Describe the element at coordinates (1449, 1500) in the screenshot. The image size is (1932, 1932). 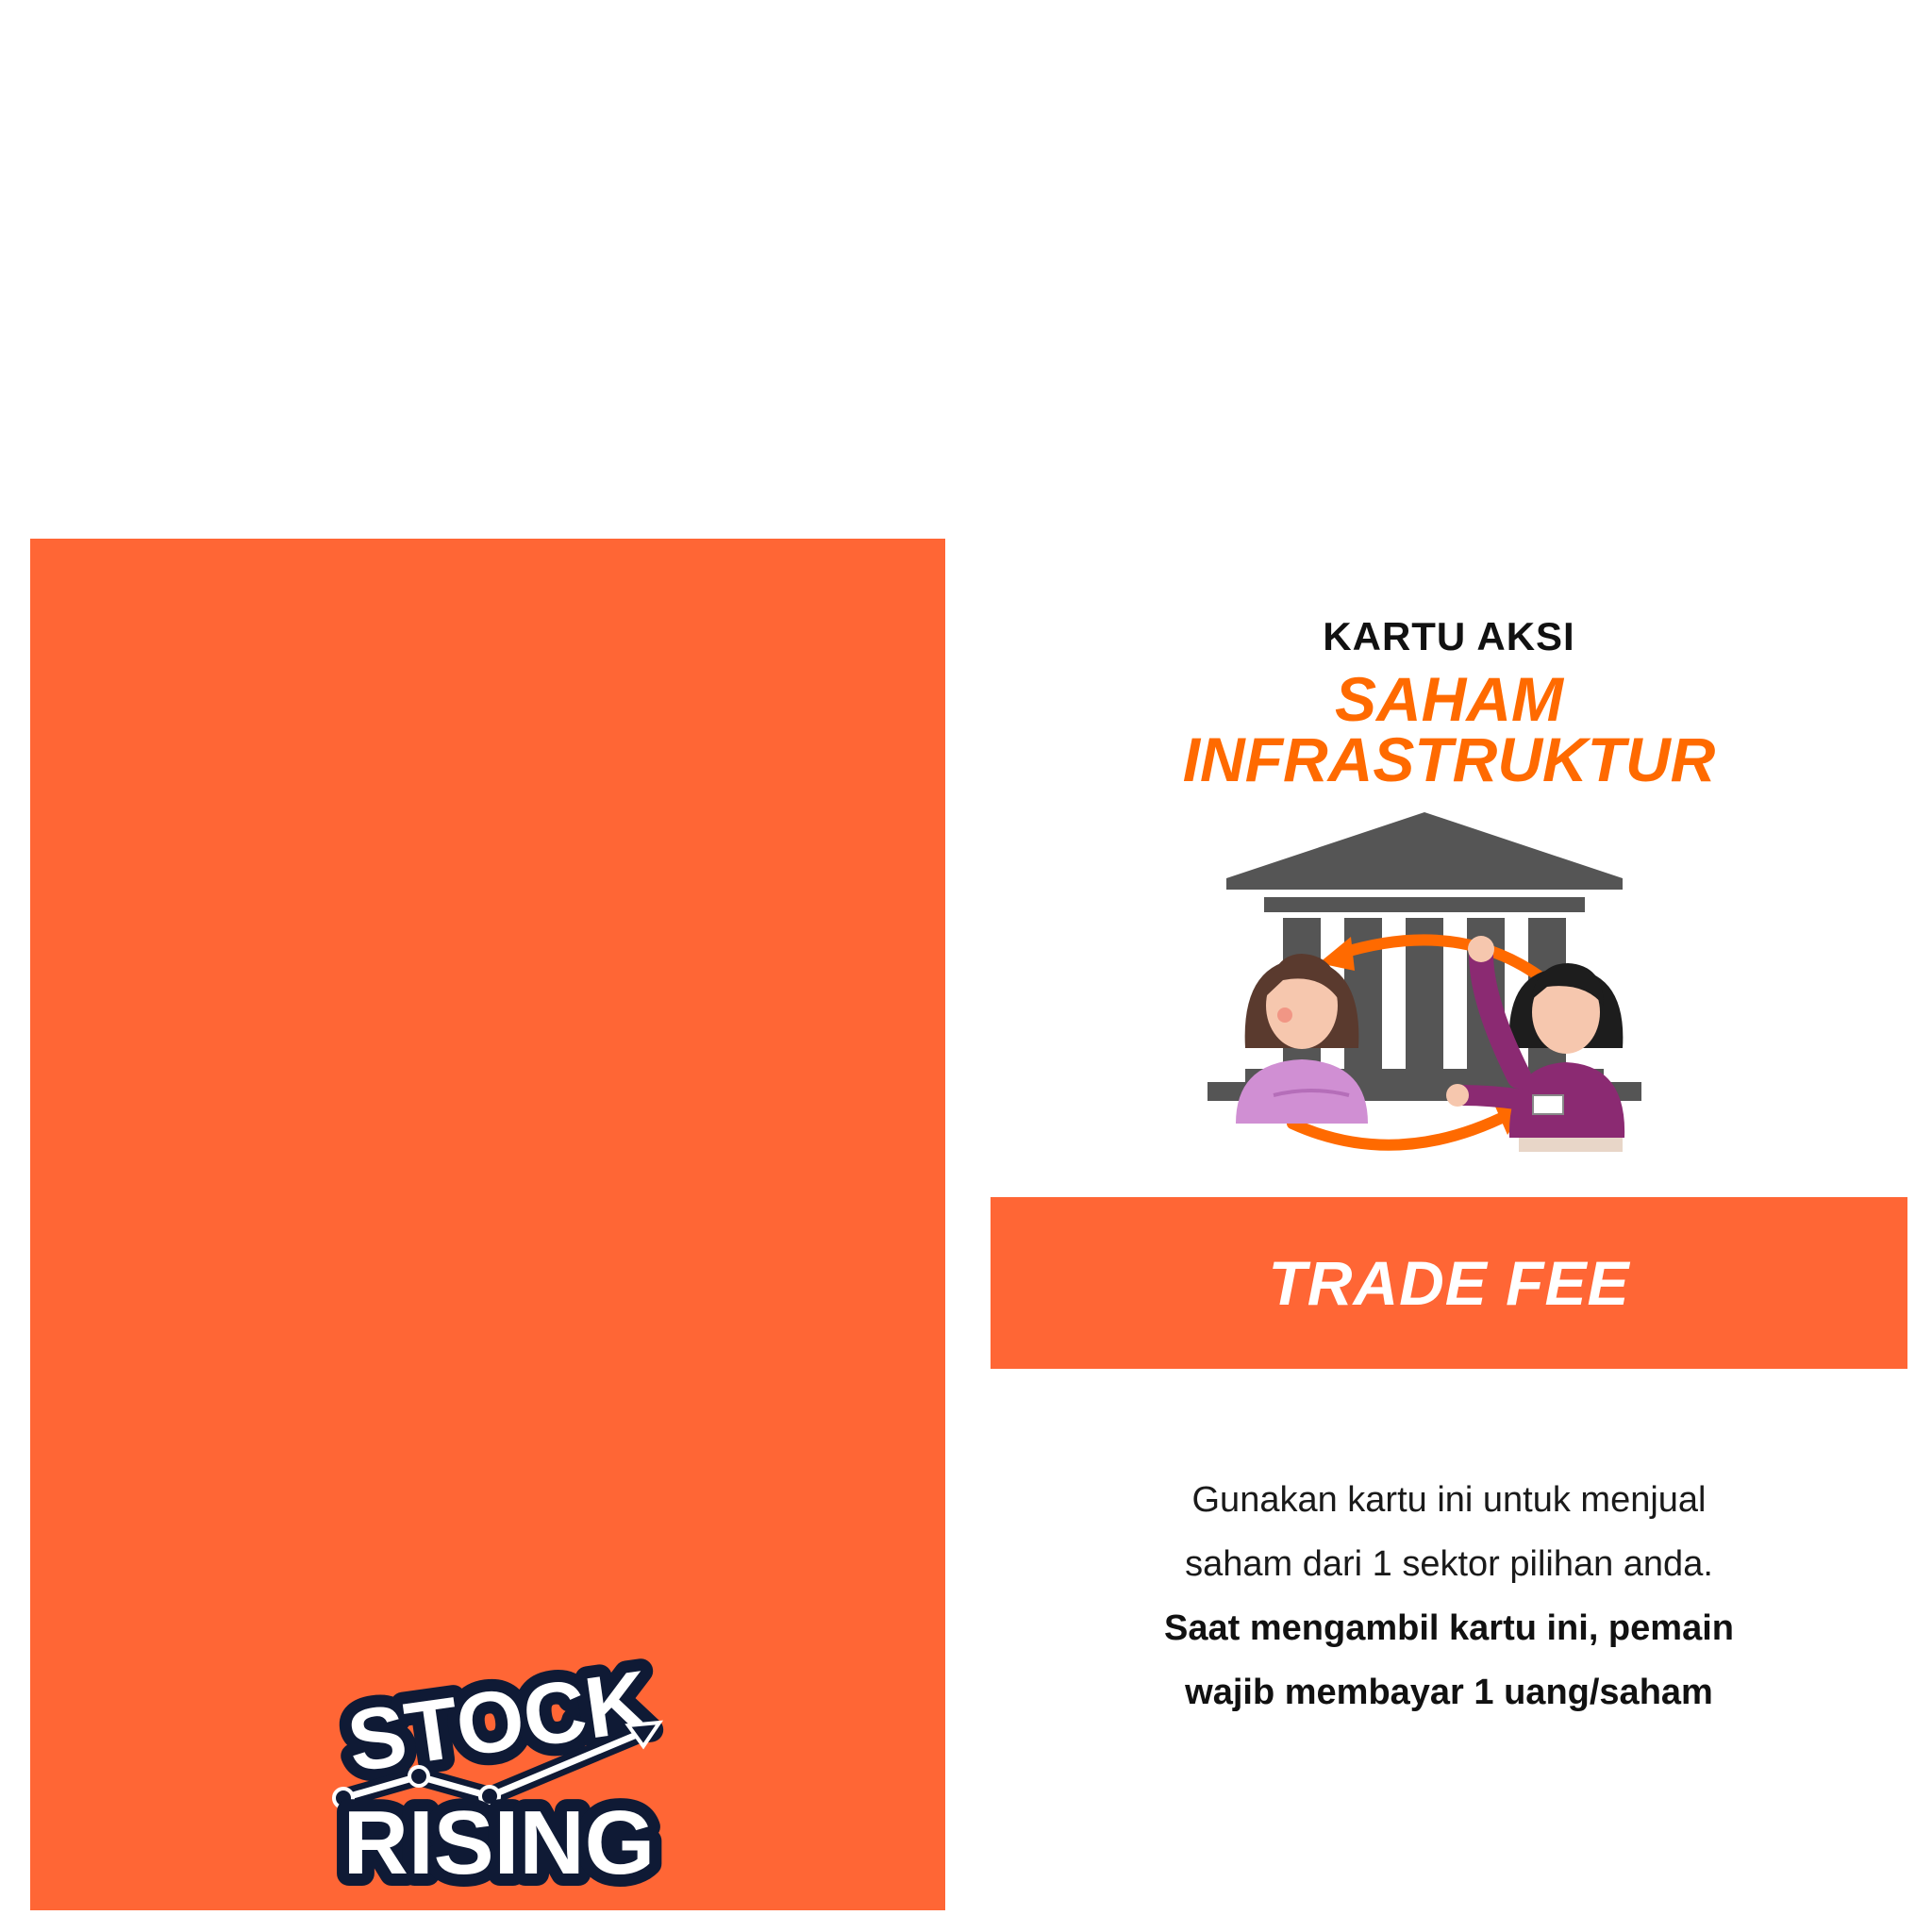
I see `description-line: Gunakan kartu ini untuk menjual` at that location.